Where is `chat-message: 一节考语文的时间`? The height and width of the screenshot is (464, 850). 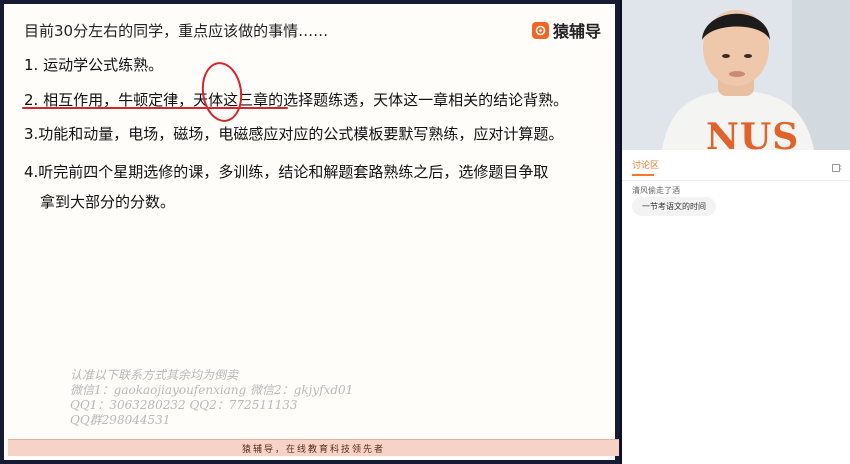
chat-message: 一节考语文的时间 is located at coordinates (674, 206).